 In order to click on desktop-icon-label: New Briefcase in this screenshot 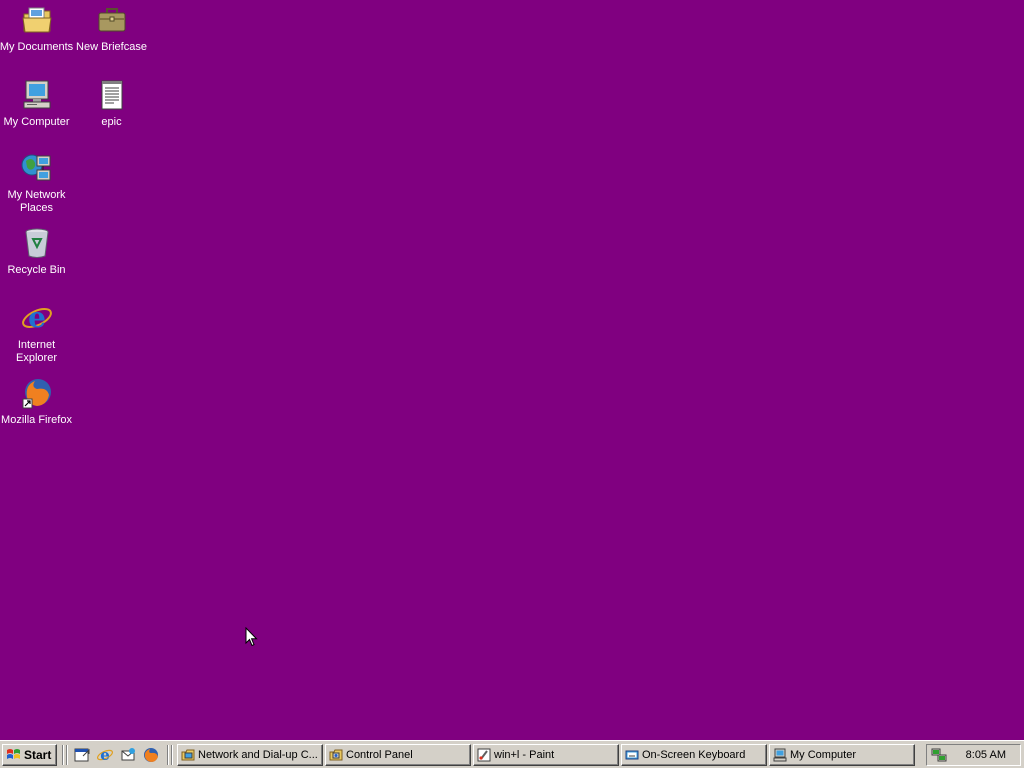, I will do `click(111, 47)`.